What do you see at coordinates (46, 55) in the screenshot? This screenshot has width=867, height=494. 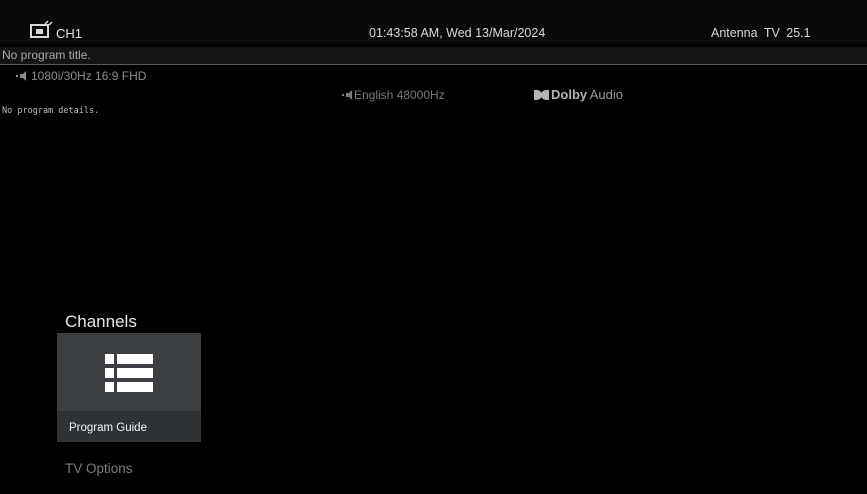 I see `program-title: No program title.` at bounding box center [46, 55].